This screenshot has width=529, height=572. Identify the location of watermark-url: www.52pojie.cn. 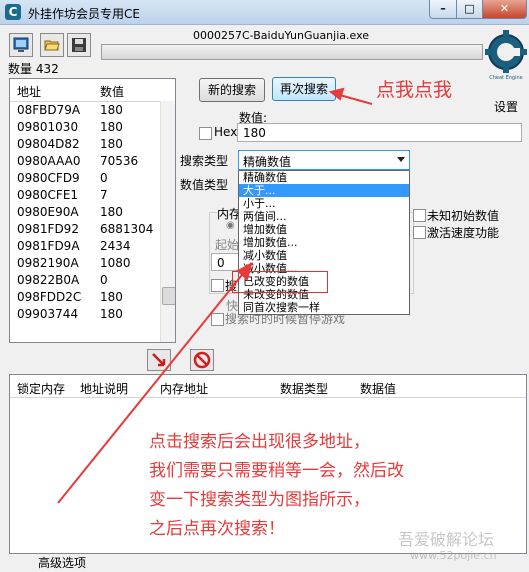
(453, 555).